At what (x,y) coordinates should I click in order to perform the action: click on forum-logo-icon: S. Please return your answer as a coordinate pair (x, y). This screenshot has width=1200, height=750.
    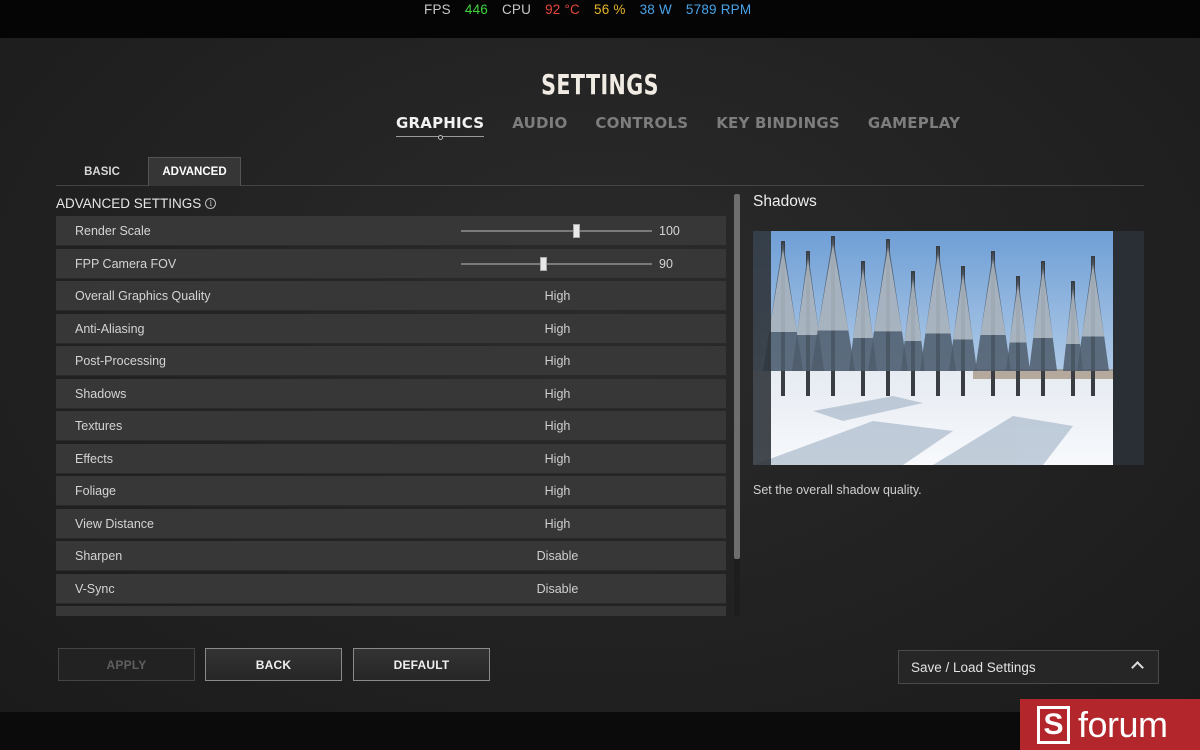
    Looking at the image, I should click on (1053, 724).